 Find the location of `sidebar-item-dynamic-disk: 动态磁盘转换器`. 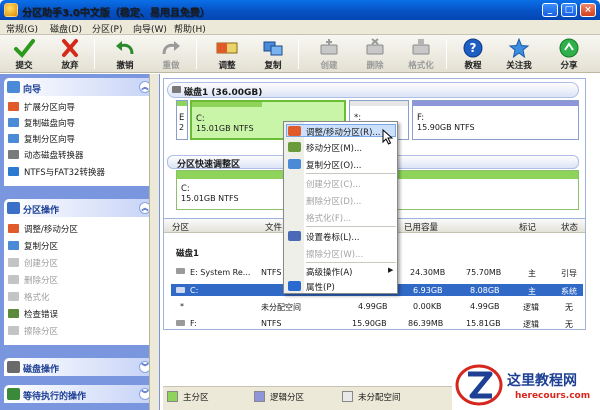

sidebar-item-dynamic-disk: 动态磁盘转换器 is located at coordinates (46, 156).